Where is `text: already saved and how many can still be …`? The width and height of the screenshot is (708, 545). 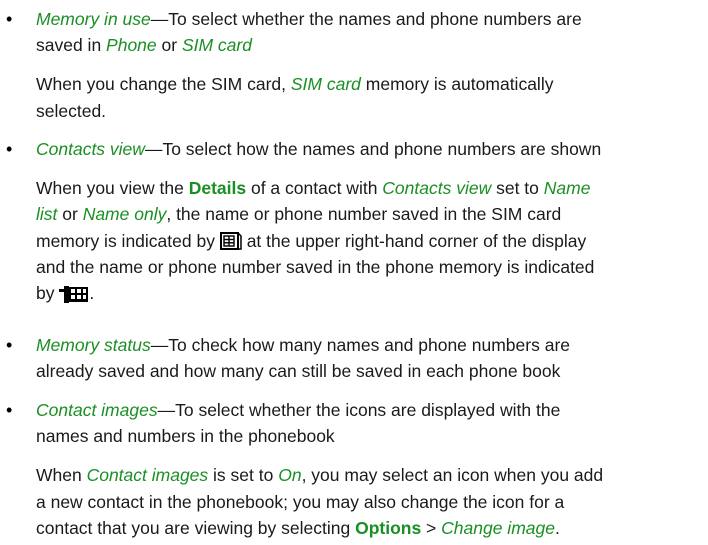 text: already saved and how many can still be … is located at coordinates (298, 371).